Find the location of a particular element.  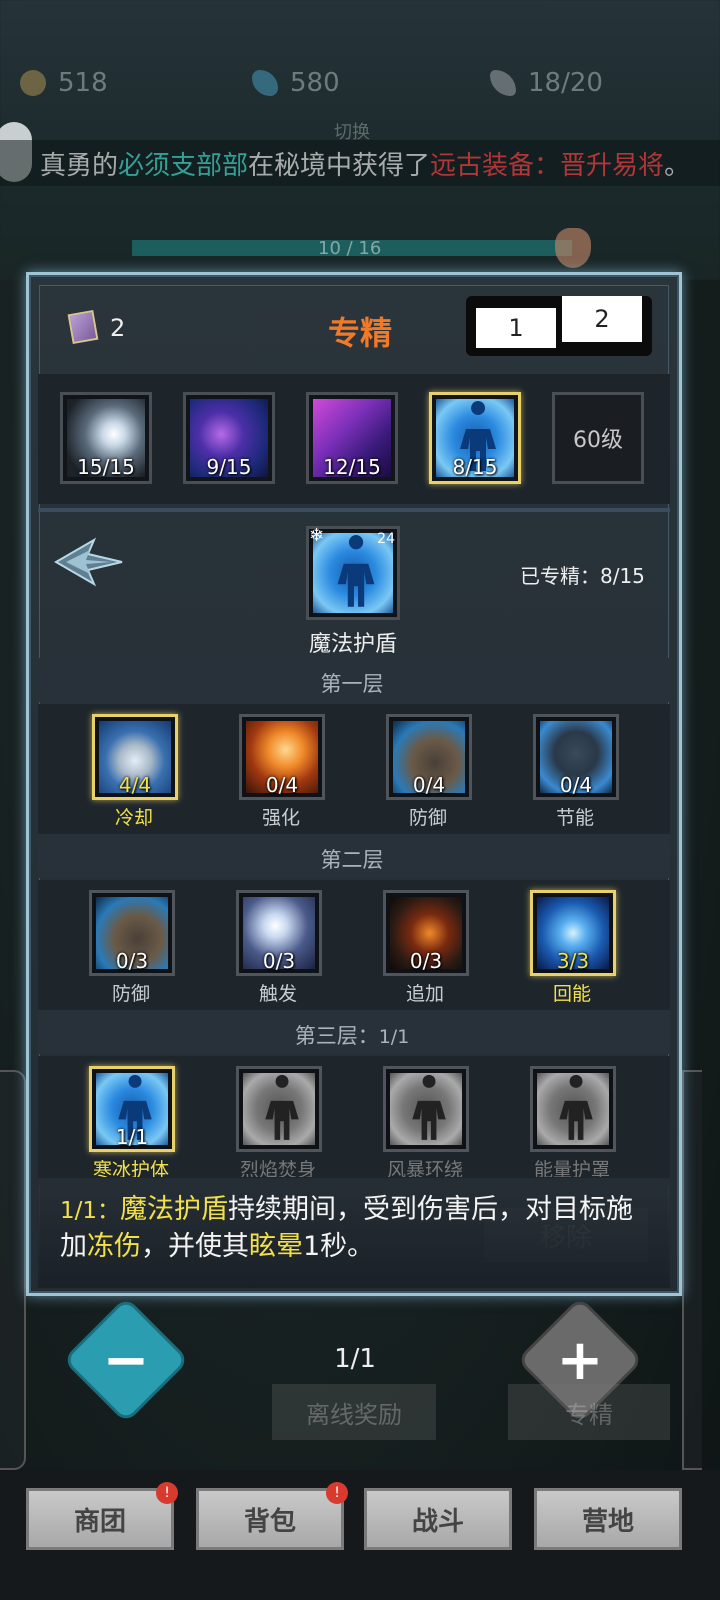

desc-effect: 冻伤 is located at coordinates (114, 1246).